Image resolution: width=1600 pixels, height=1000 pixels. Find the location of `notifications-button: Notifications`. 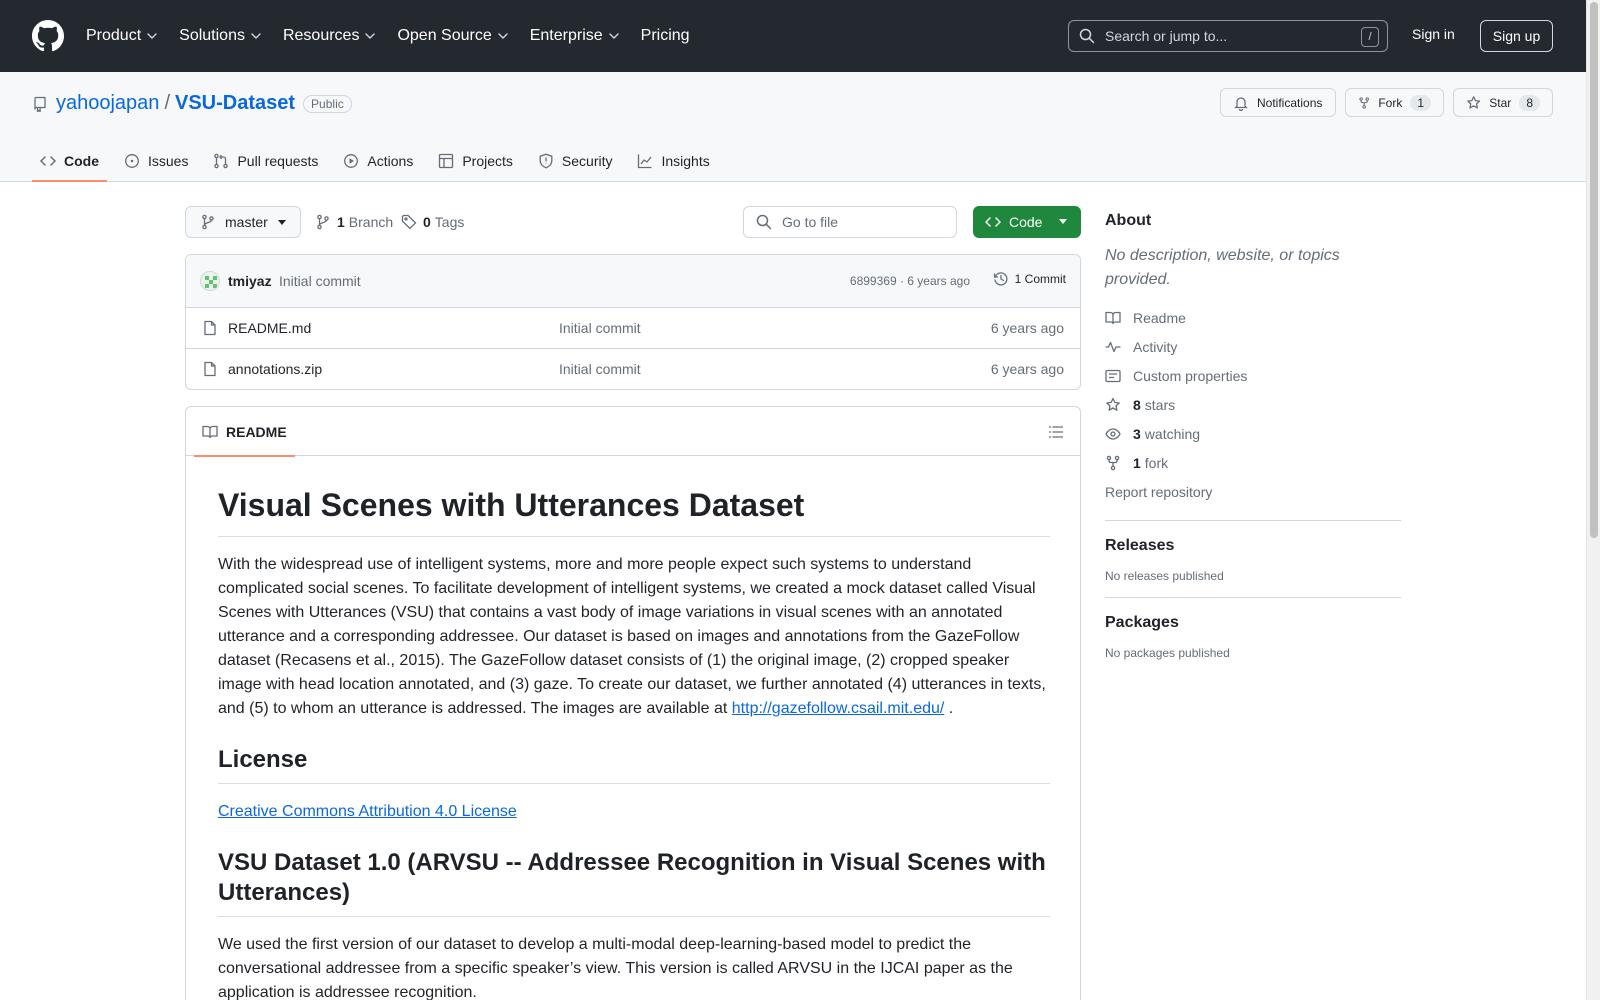

notifications-button: Notifications is located at coordinates (1278, 102).